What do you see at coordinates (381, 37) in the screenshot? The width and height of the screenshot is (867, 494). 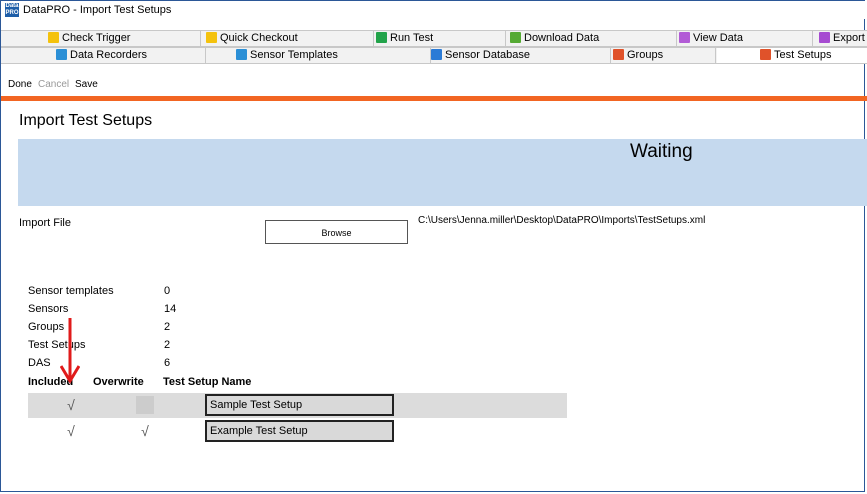 I see `run-test-icon` at bounding box center [381, 37].